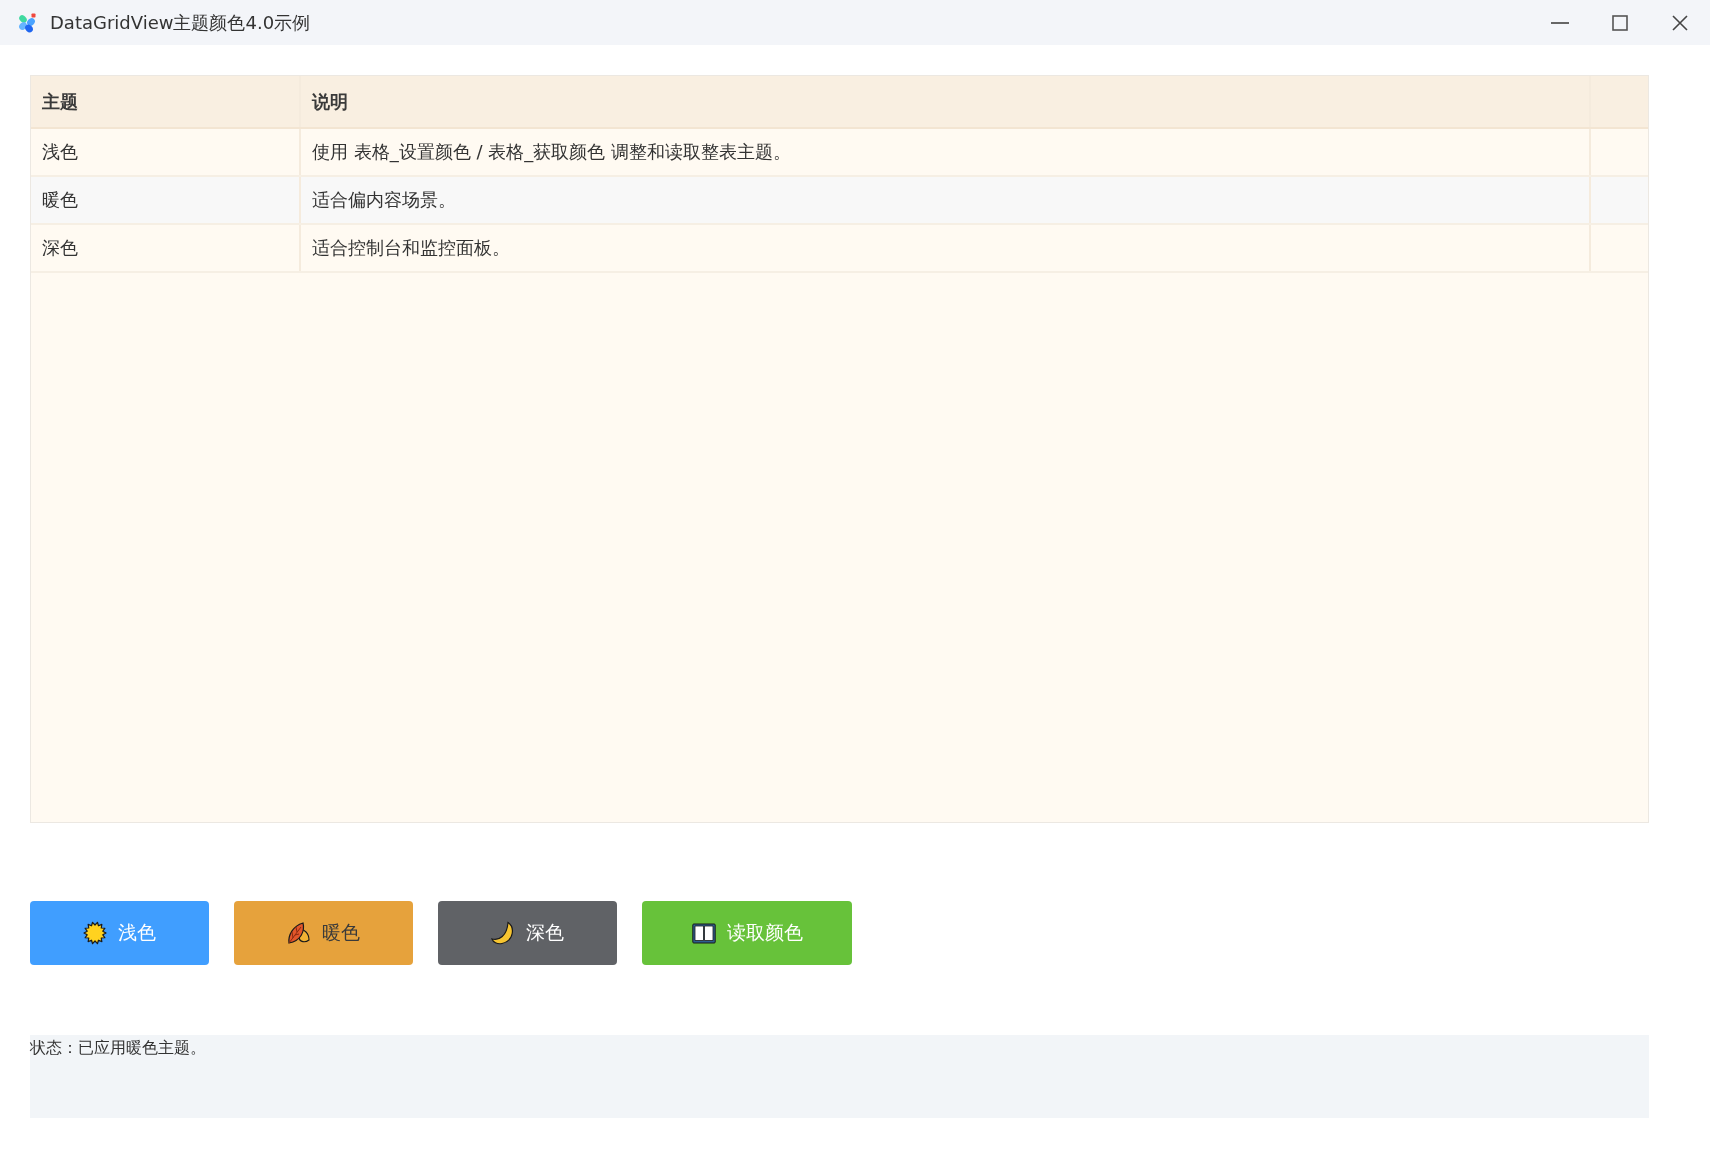 The image size is (1710, 1170). I want to click on window-title: DataGridView主题颜色4.0示例, so click(180, 22).